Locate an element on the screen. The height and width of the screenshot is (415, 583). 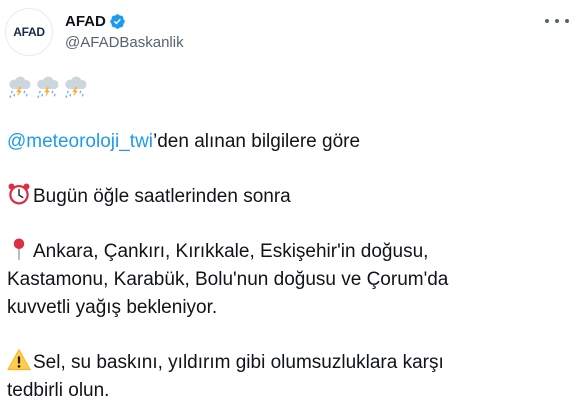
avatar-logo-text: AFAD is located at coordinates (29, 32).